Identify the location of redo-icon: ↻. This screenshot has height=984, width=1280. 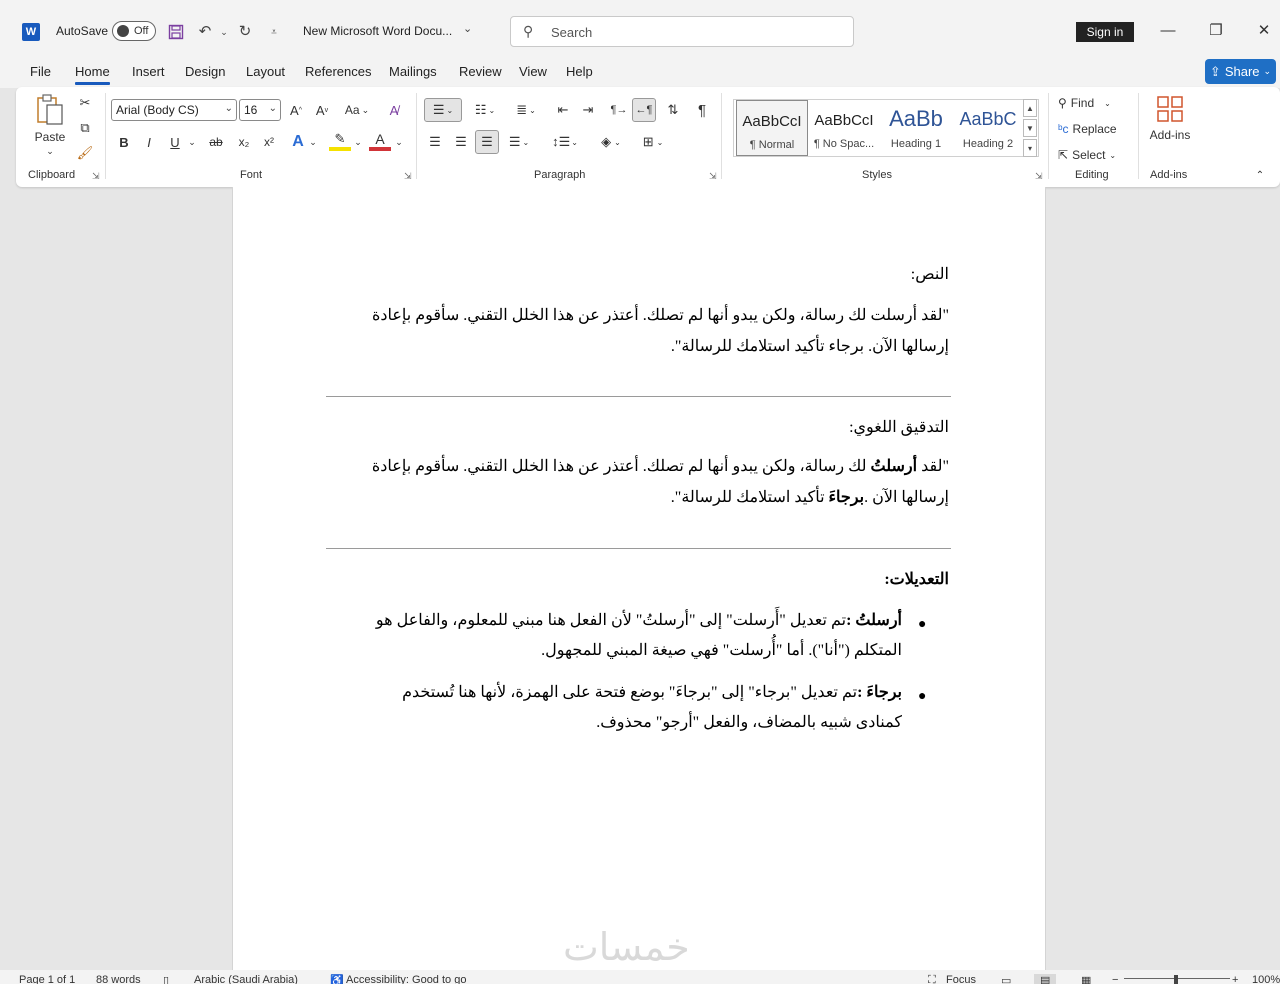
(245, 31).